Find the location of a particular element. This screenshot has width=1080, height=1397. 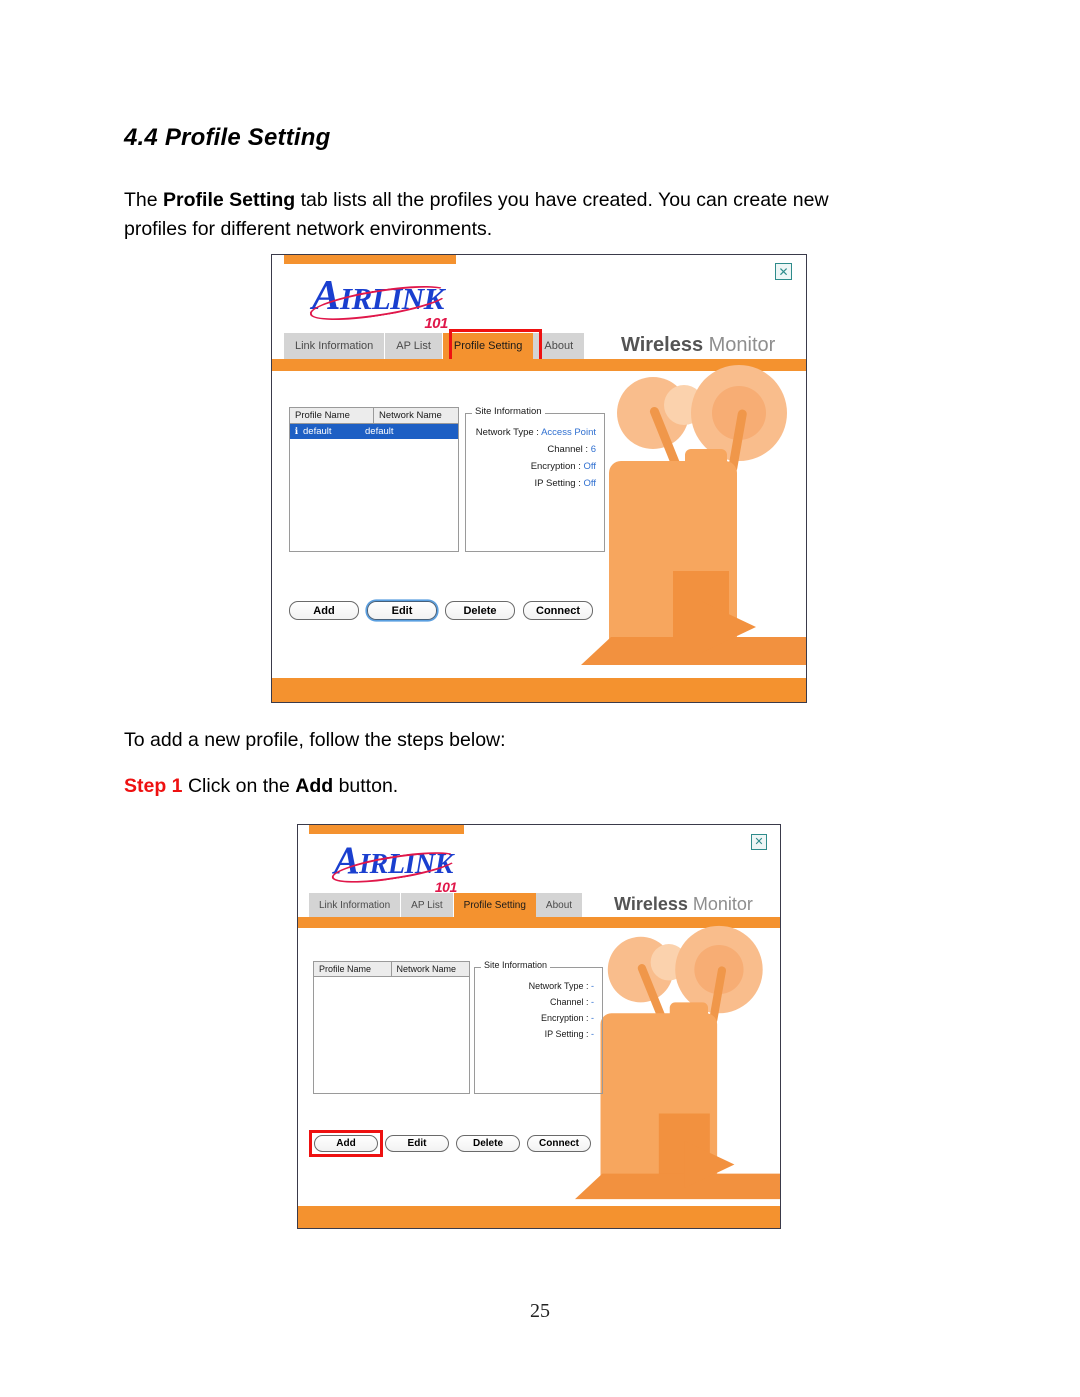

info-value-encryption: Off is located at coordinates (590, 466).